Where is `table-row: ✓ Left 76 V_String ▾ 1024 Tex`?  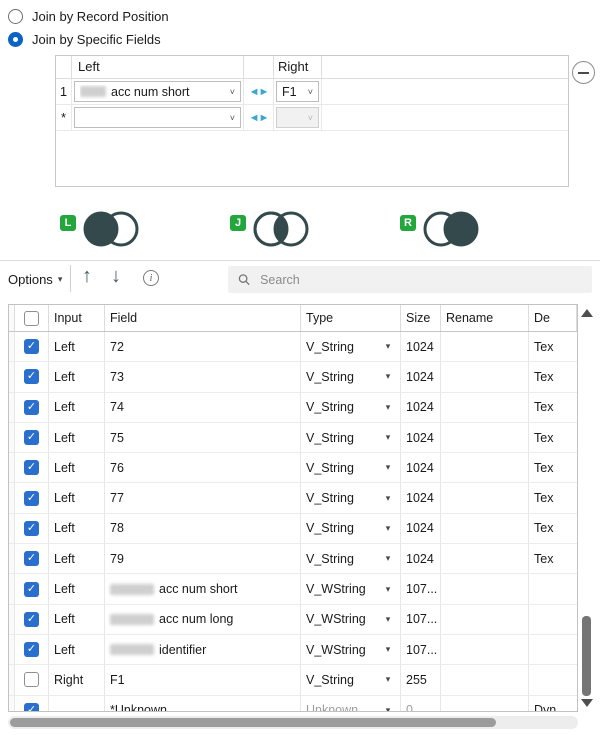 table-row: ✓ Left 76 V_String ▾ 1024 Tex is located at coordinates (293, 468).